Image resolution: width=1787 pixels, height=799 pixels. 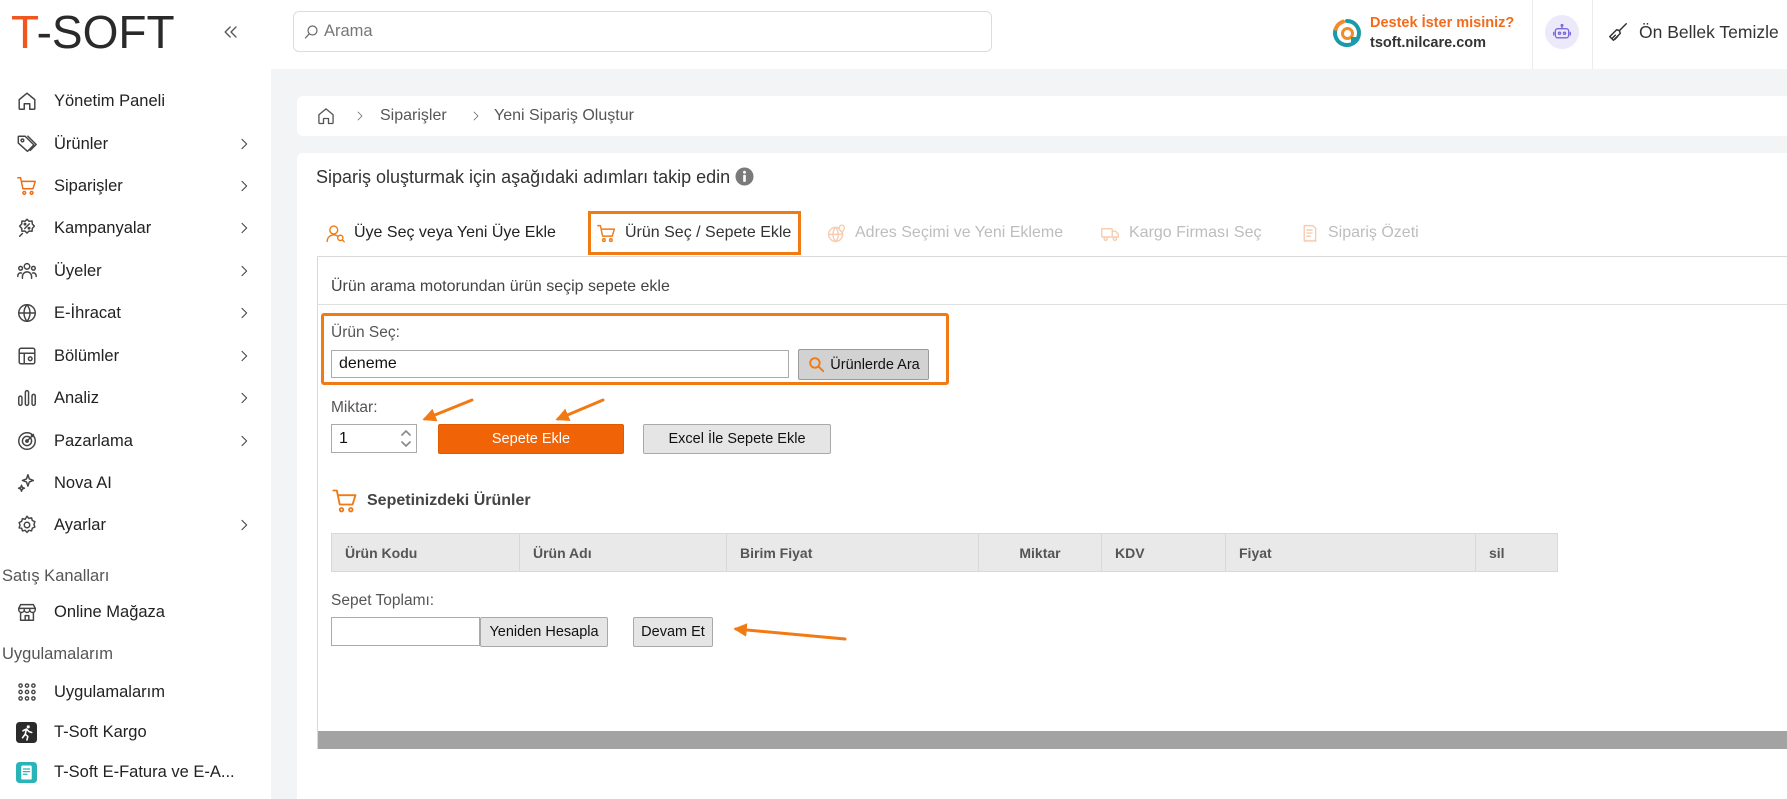 I want to click on collapse-sidebar-icon, so click(x=231, y=32).